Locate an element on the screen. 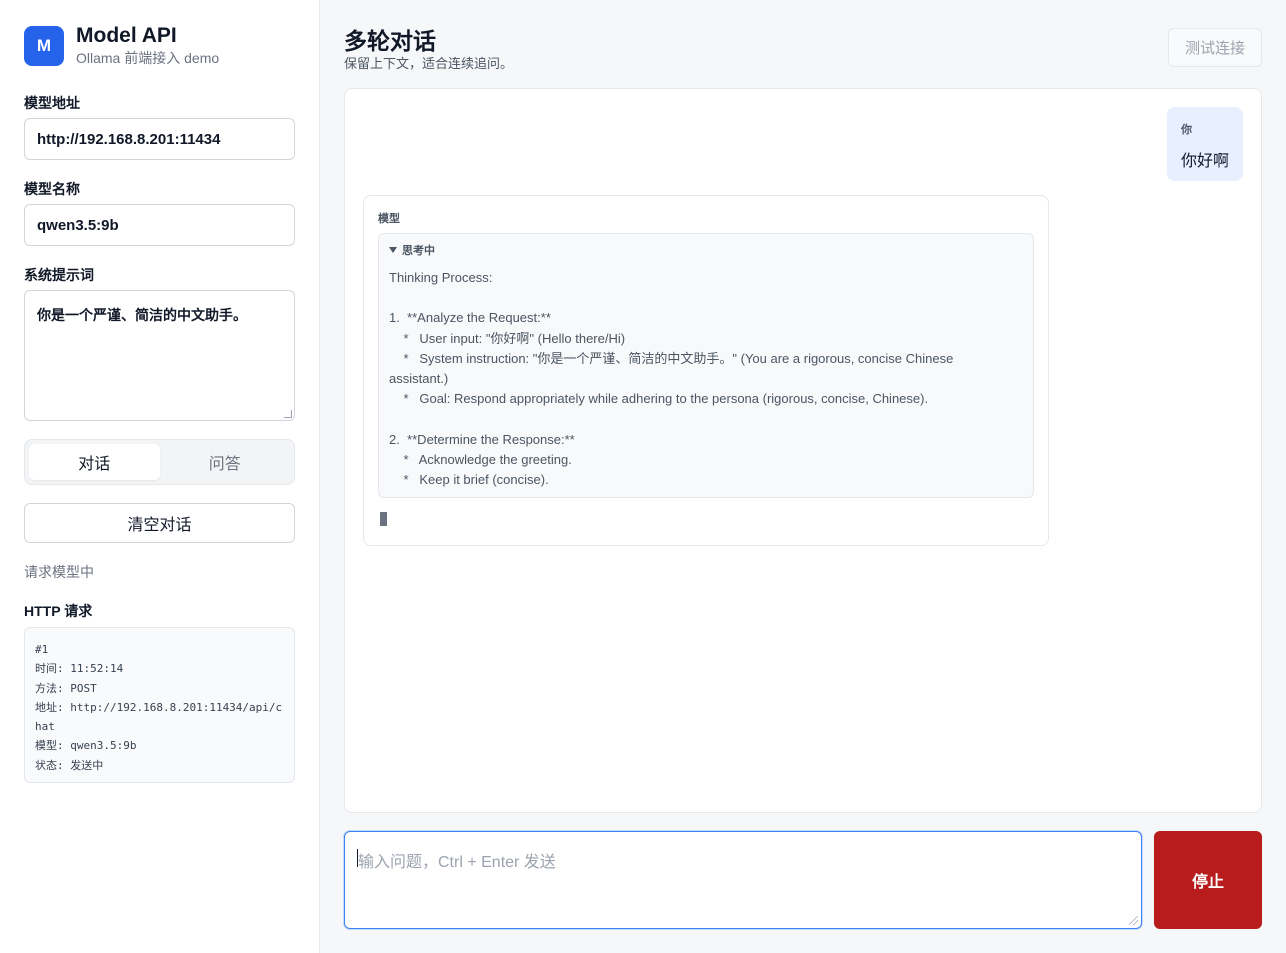 This screenshot has width=1286, height=953. model-input: qwen3.5:9b is located at coordinates (159, 225).